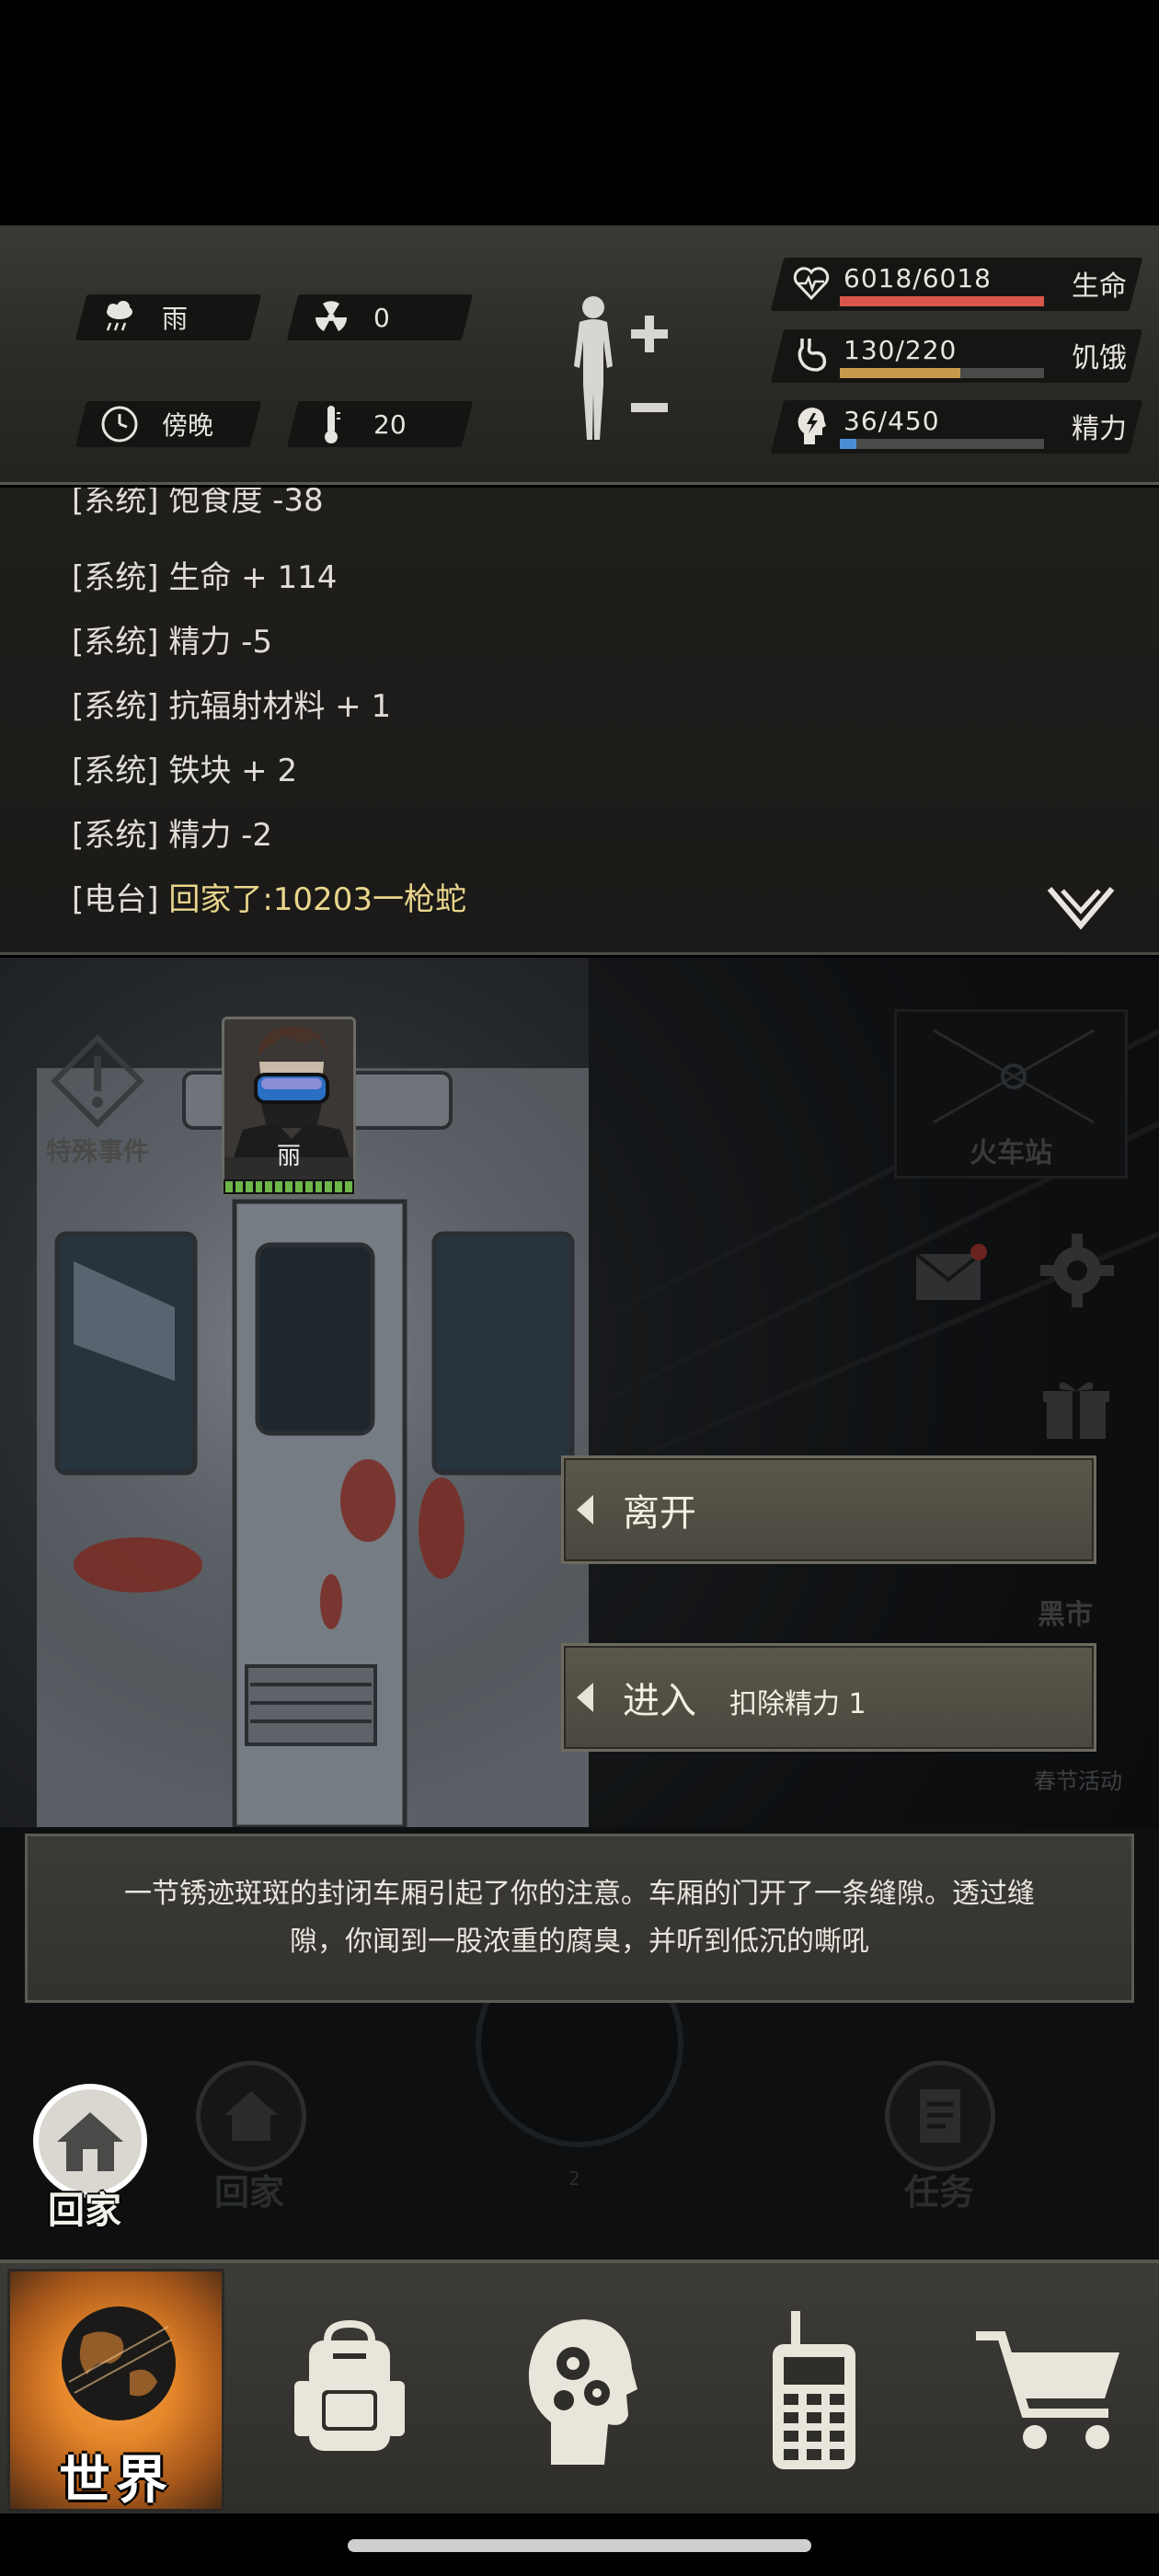  Describe the element at coordinates (205, 577) in the screenshot. I see `log-line: [系统] 生命 + 114` at that location.